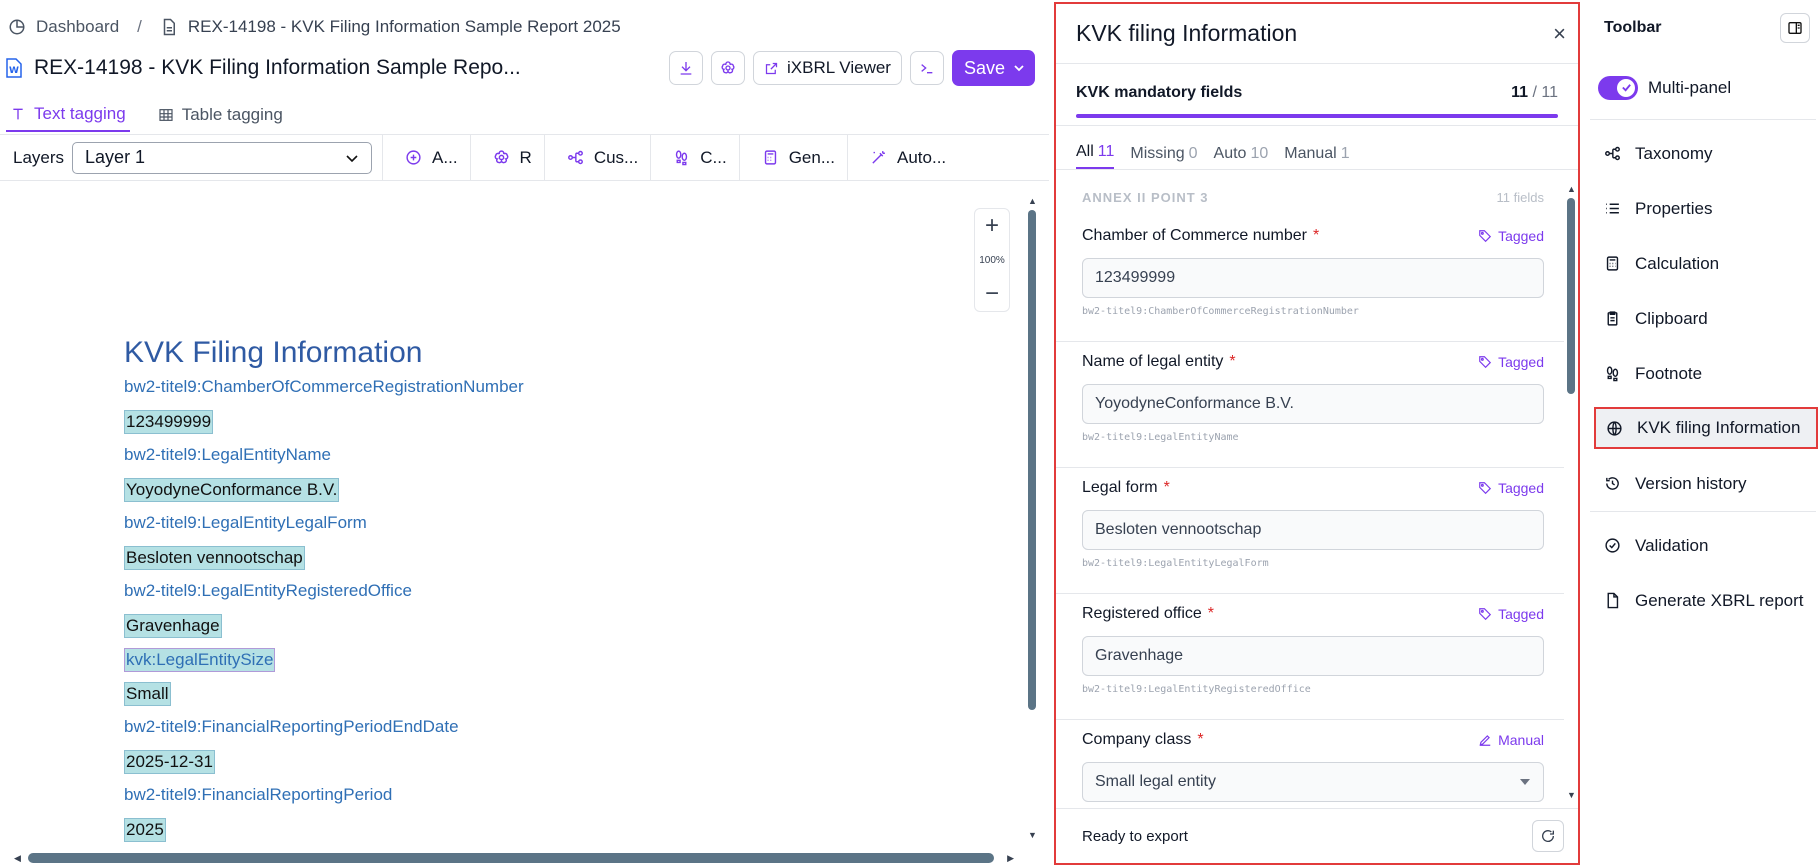  What do you see at coordinates (232, 490) in the screenshot?
I see `tagged-fact: YoyodyneConformance B.V.` at bounding box center [232, 490].